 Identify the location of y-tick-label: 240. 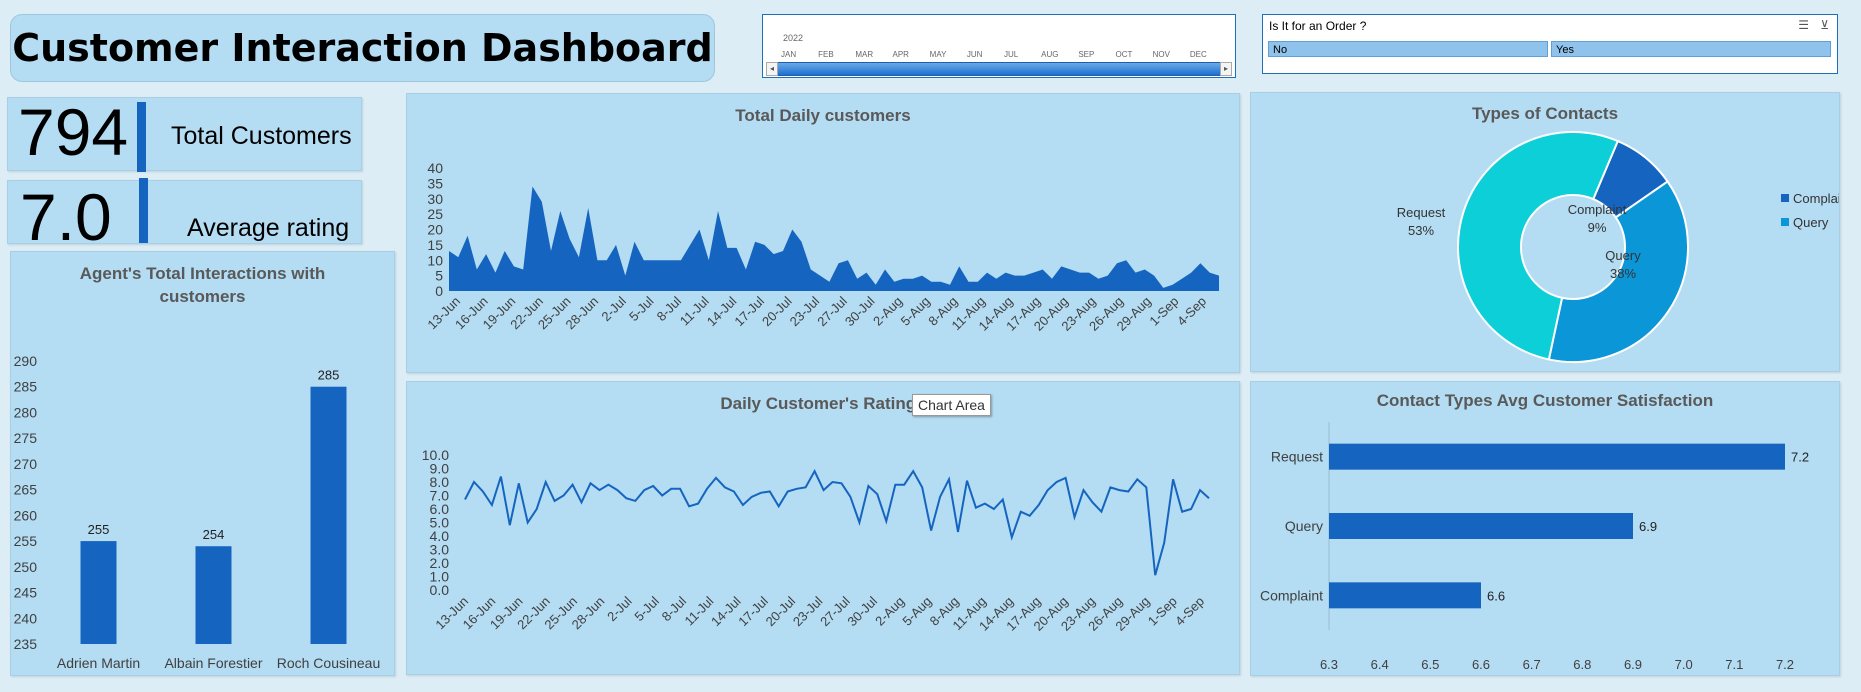
(26, 618).